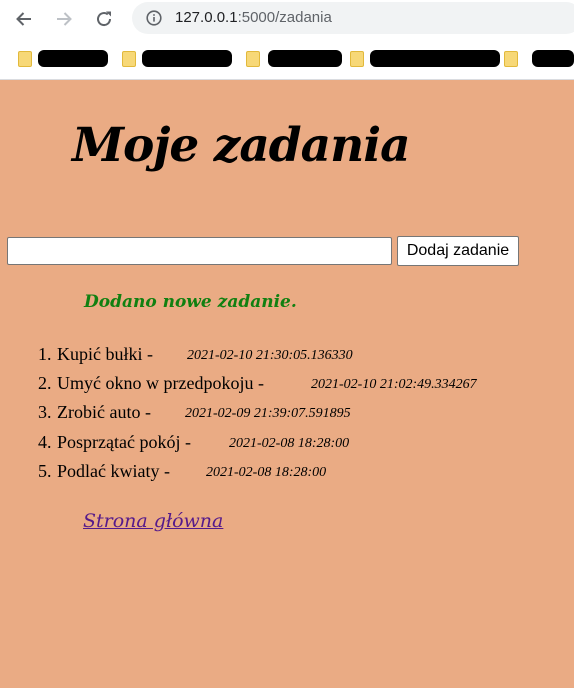  I want to click on back-button, so click(24, 19).